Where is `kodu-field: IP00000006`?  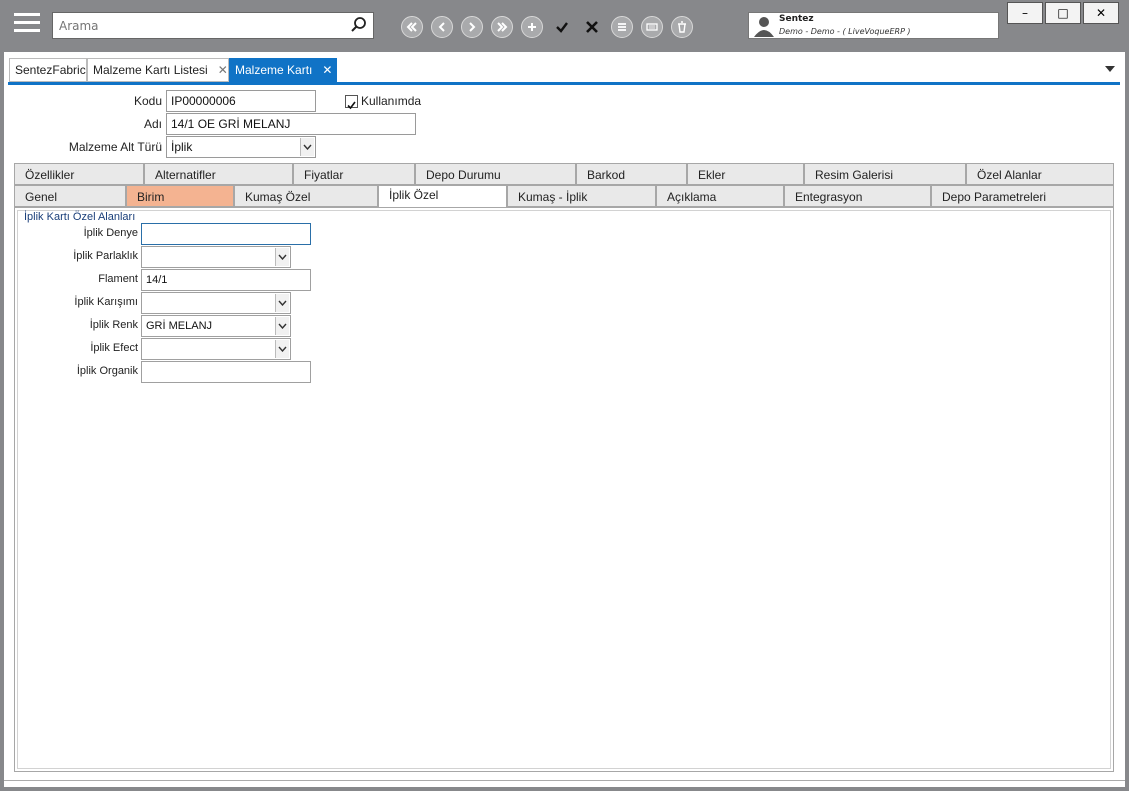
kodu-field: IP00000006 is located at coordinates (241, 101).